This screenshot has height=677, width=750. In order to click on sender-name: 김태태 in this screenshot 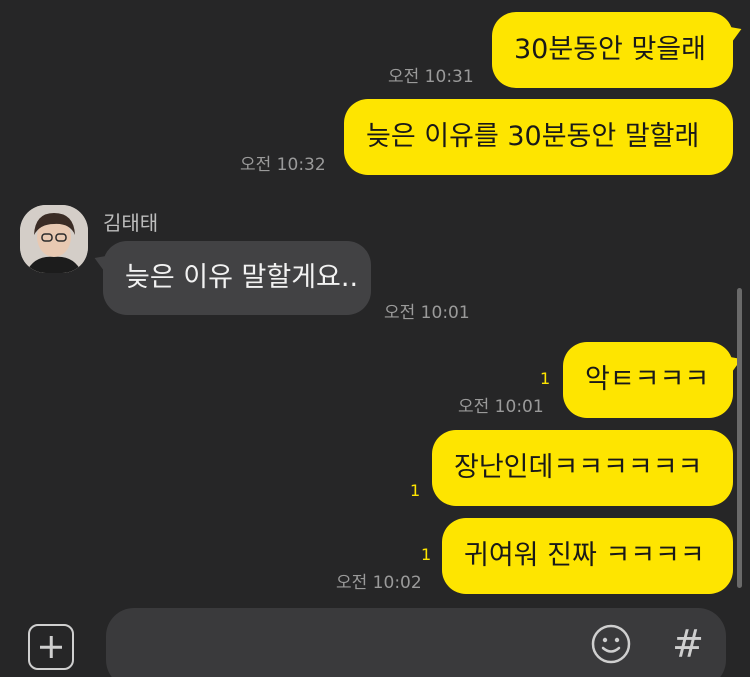, I will do `click(131, 223)`.